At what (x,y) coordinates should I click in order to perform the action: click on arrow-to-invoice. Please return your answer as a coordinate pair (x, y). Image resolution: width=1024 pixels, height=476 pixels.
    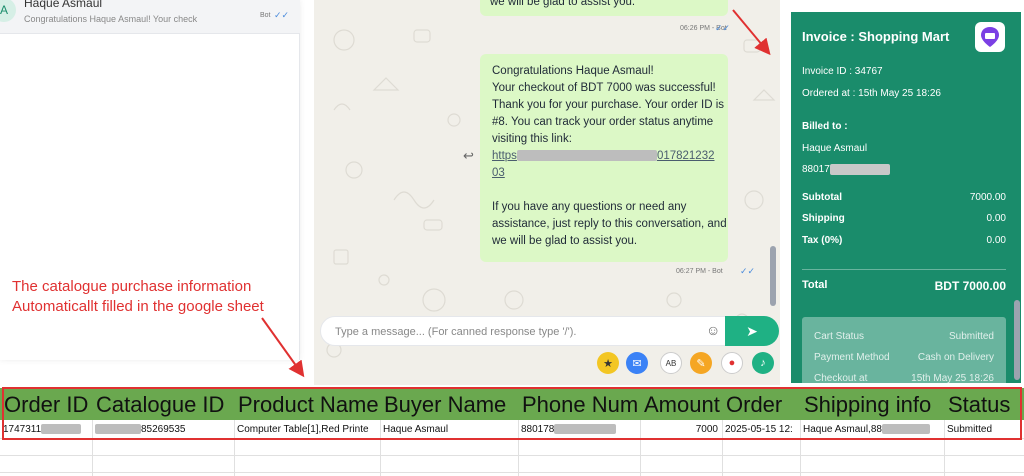
    Looking at the image, I should click on (751, 32).